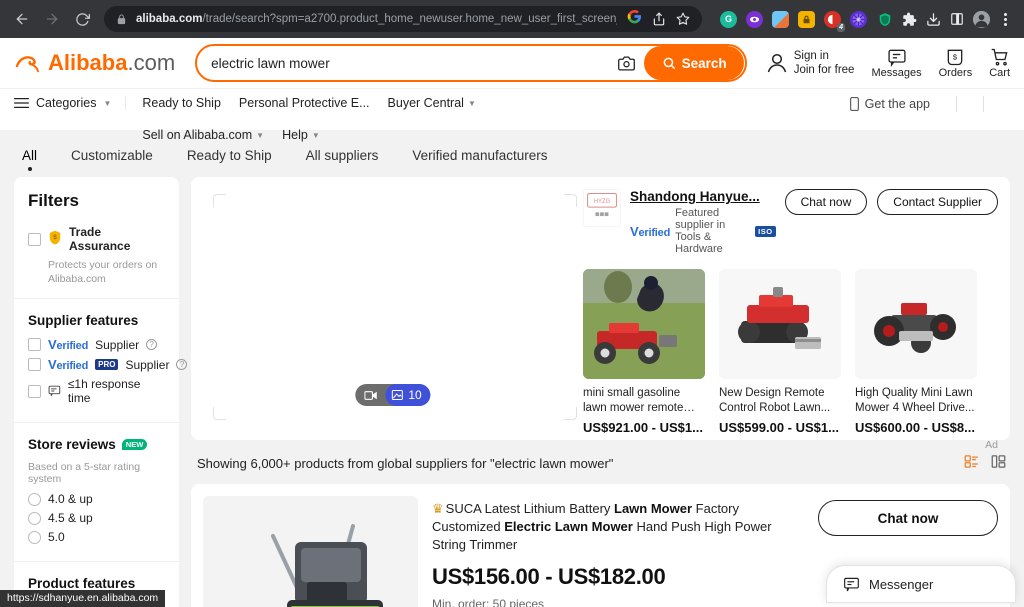 This screenshot has height=607, width=1024. Describe the element at coordinates (754, 19) in the screenshot. I see `eye-extension-icon` at that location.